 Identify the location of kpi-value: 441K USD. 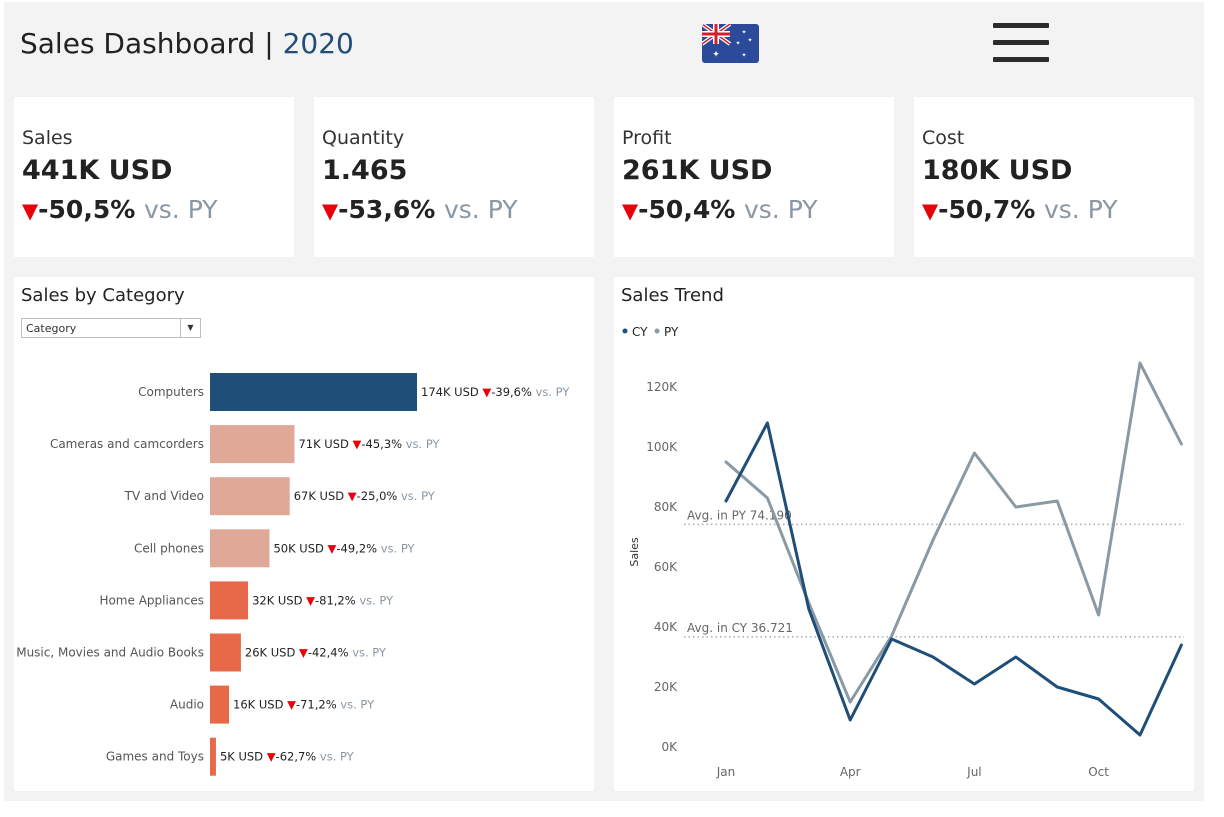
(97, 170).